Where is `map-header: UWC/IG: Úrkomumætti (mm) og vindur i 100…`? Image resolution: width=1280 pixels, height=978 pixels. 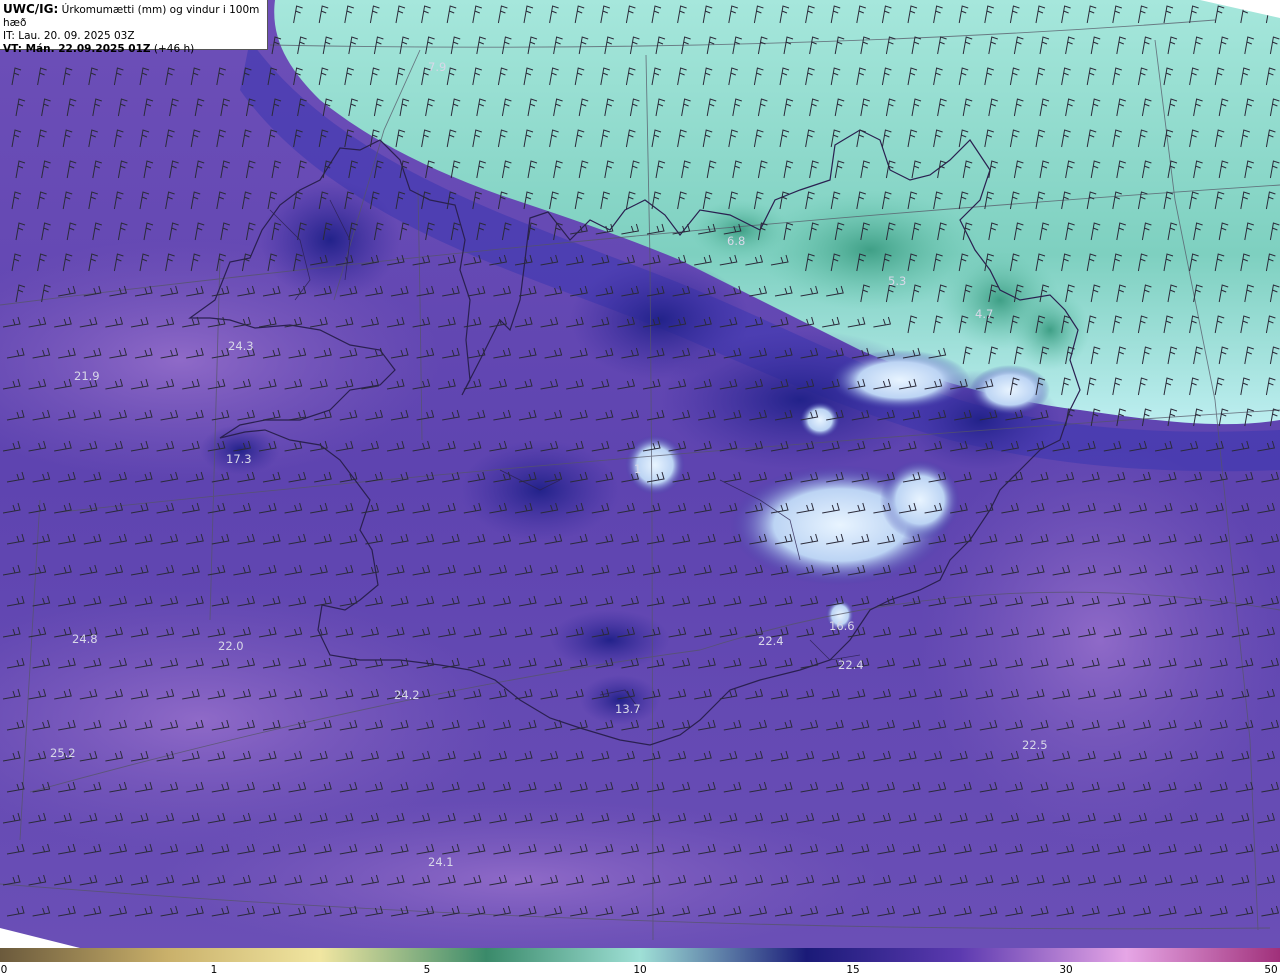
map-header: UWC/IG: Úrkomumætti (mm) og vindur i 100… is located at coordinates (134, 27).